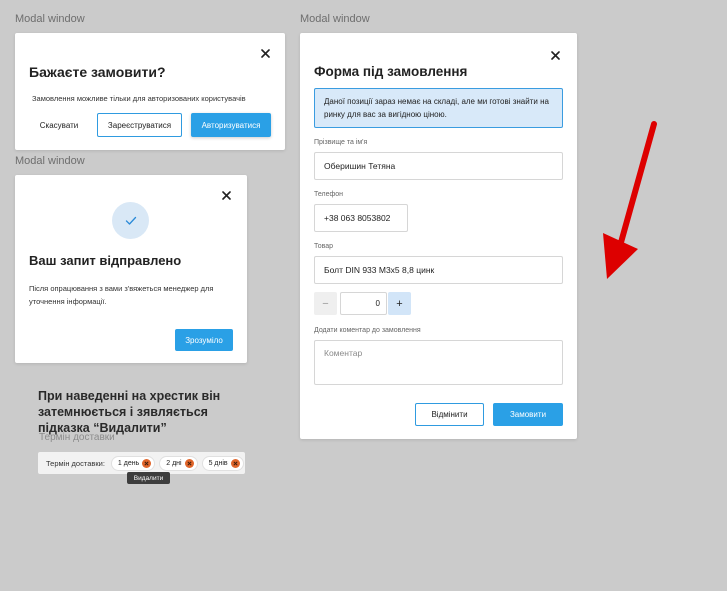 The height and width of the screenshot is (591, 727). What do you see at coordinates (325, 303) in the screenshot?
I see `decrease-button: −` at bounding box center [325, 303].